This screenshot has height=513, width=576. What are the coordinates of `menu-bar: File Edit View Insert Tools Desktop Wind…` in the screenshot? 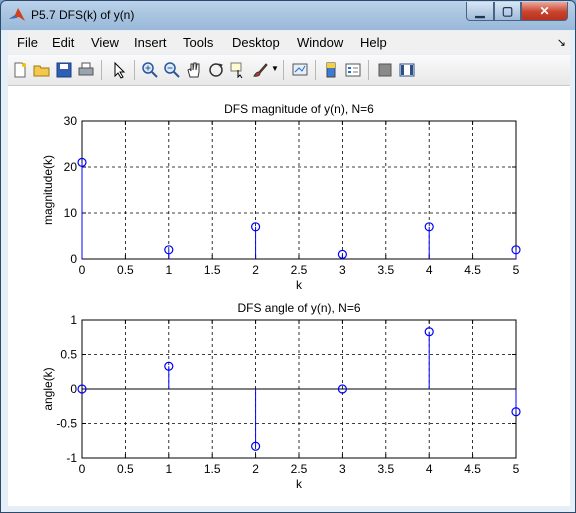 It's located at (289, 42).